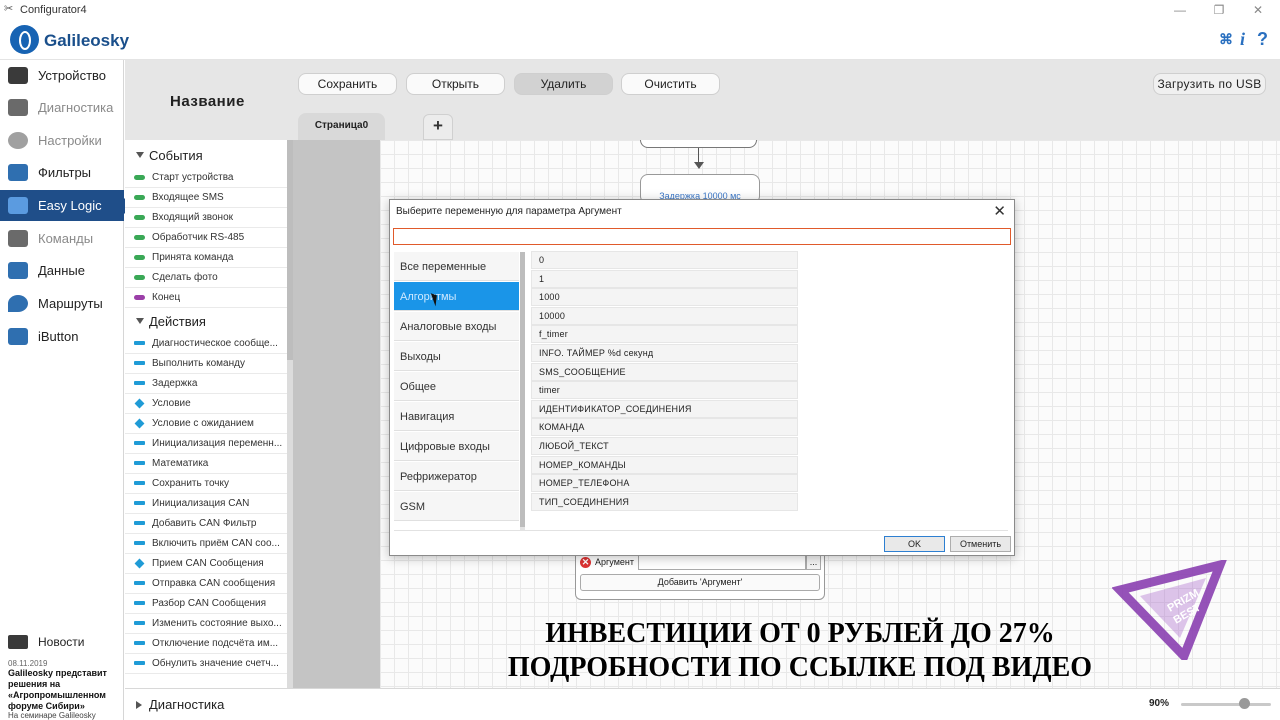  Describe the element at coordinates (206, 464) in the screenshot. I see `block-item: Математика` at that location.